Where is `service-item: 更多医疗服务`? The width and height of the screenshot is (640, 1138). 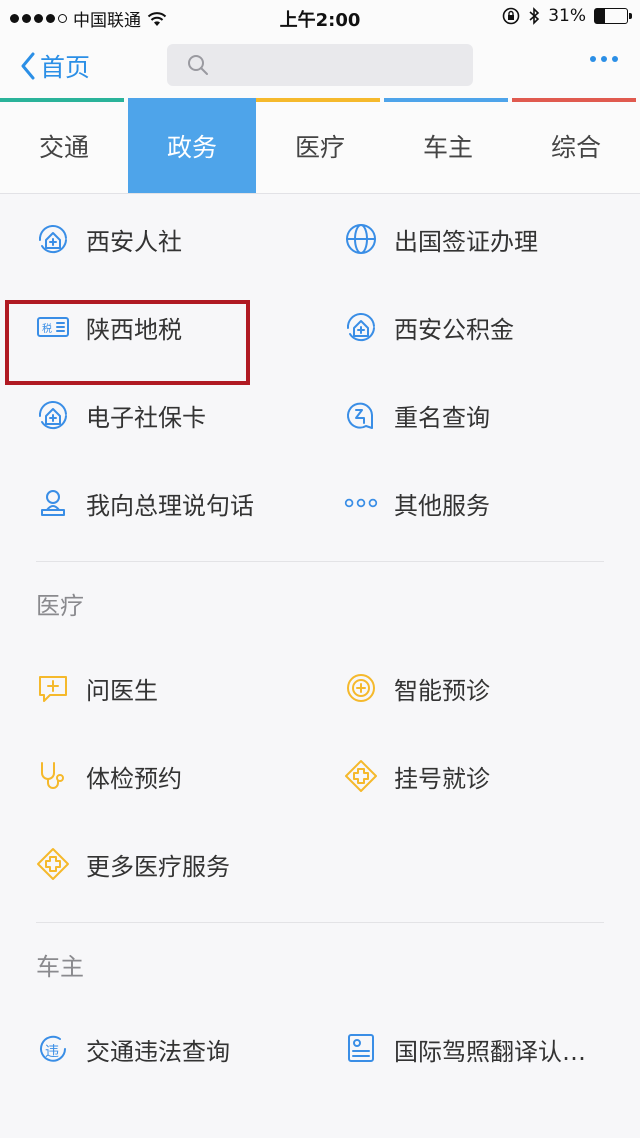 service-item: 更多医疗服务 is located at coordinates (186, 864).